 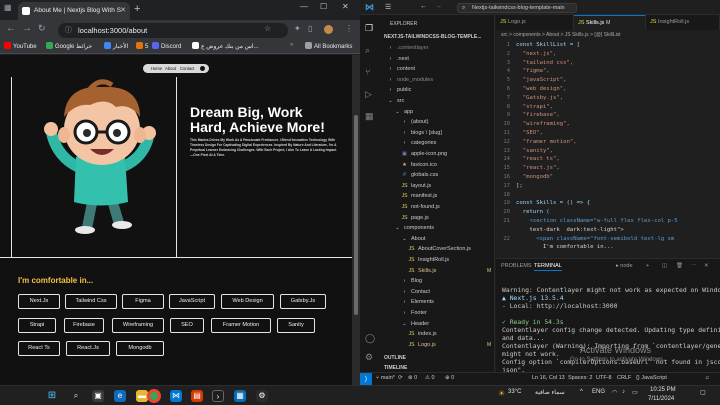 I want to click on theme-toggle-icon, so click(x=202, y=68).